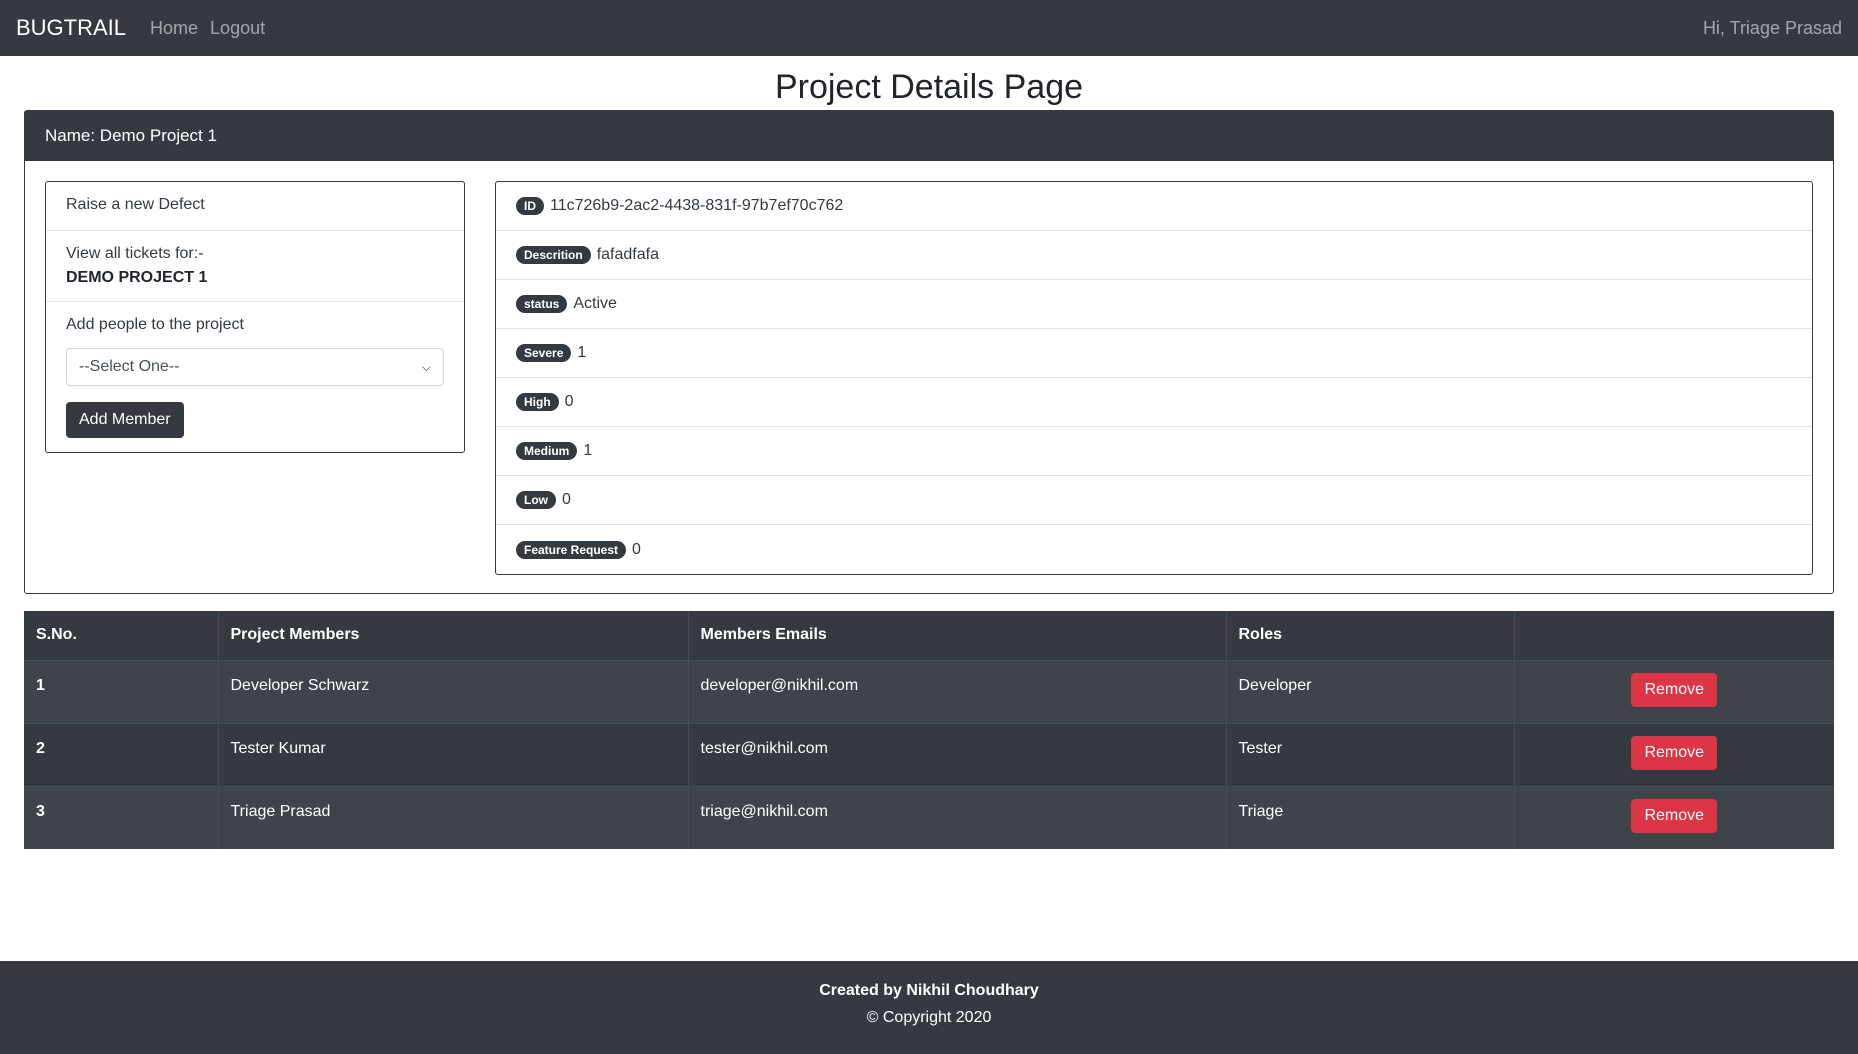  I want to click on view-tickets-link: View all tickets for:- DEMO PROJECT 1, so click(255, 266).